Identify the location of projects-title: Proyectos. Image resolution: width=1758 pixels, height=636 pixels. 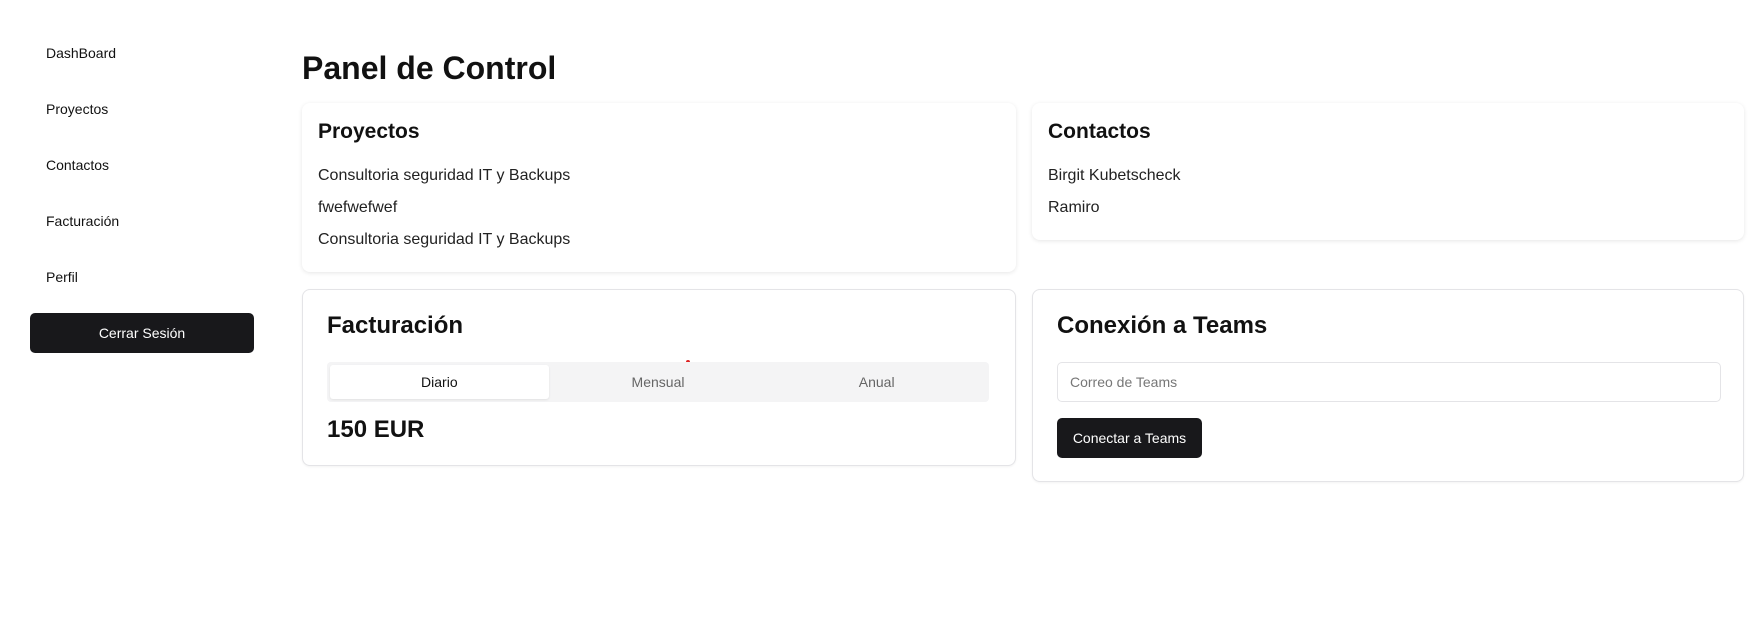
(369, 131).